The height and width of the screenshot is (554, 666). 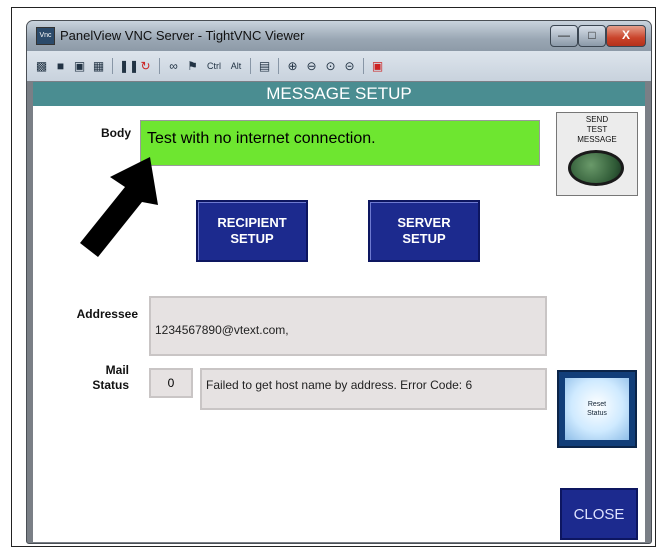 What do you see at coordinates (339, 94) in the screenshot?
I see `page-title: MESSAGE SETUP` at bounding box center [339, 94].